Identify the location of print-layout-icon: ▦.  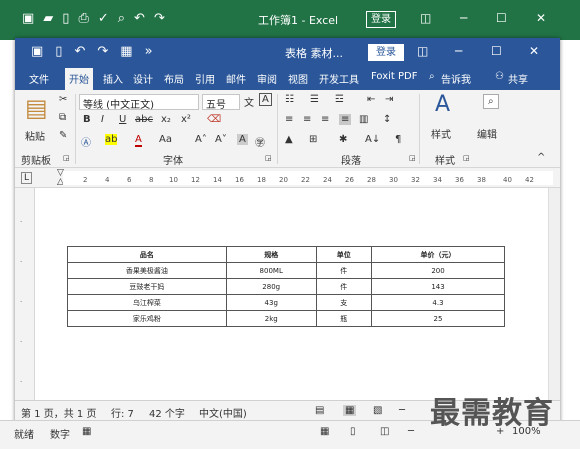
(350, 410).